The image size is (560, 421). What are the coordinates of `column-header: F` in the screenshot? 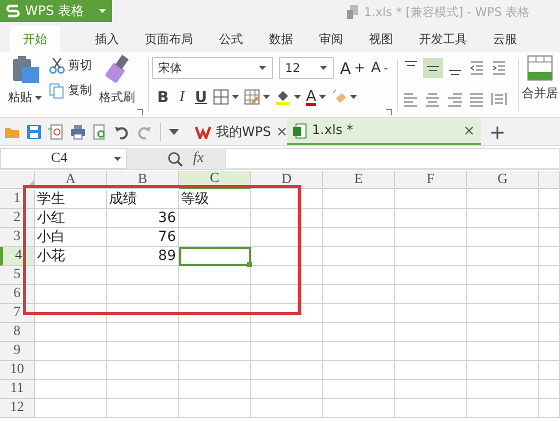 It's located at (431, 180).